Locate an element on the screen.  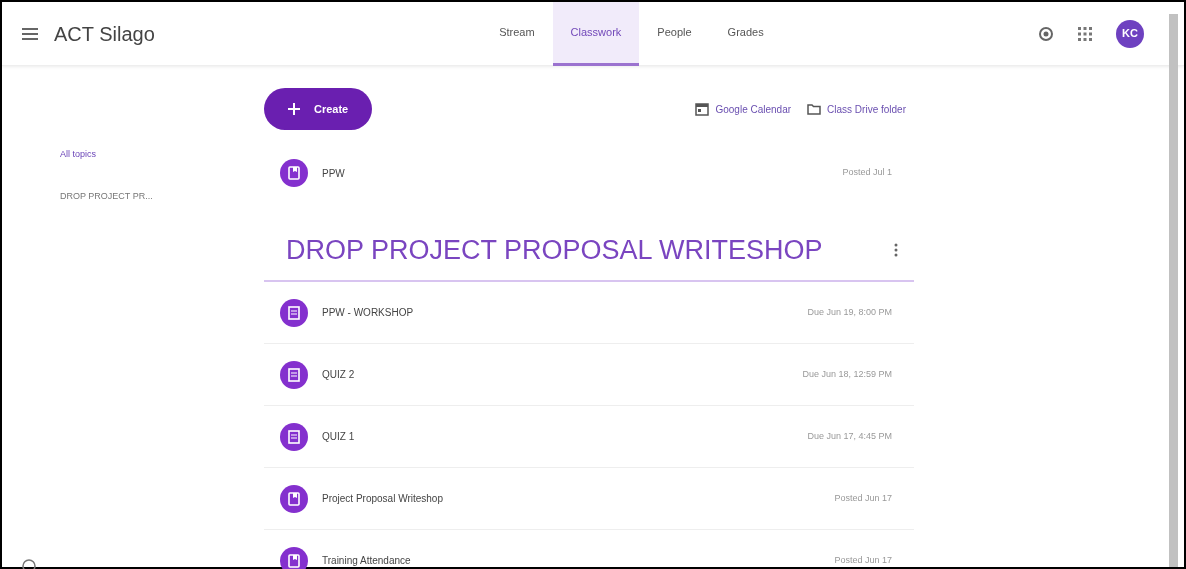
drive-folder-link: Class Drive folder is located at coordinates (856, 109).